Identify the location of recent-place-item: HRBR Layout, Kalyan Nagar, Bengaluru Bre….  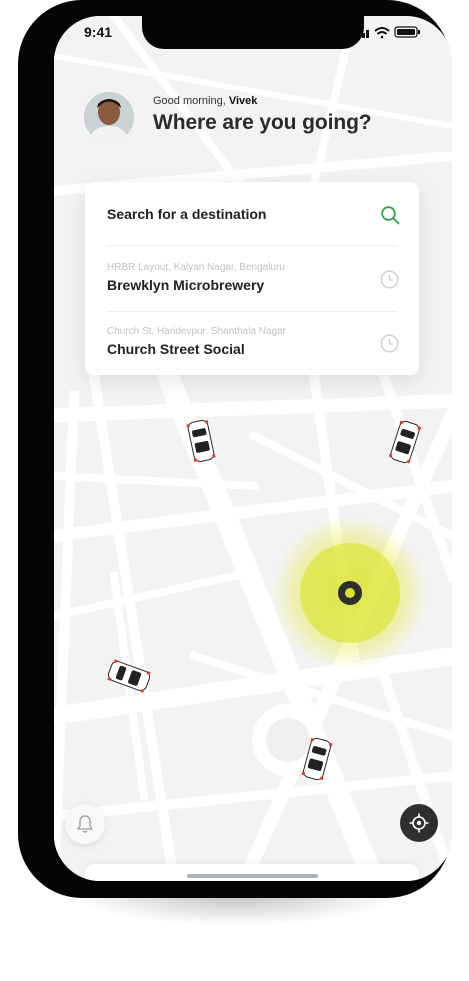
(252, 280).